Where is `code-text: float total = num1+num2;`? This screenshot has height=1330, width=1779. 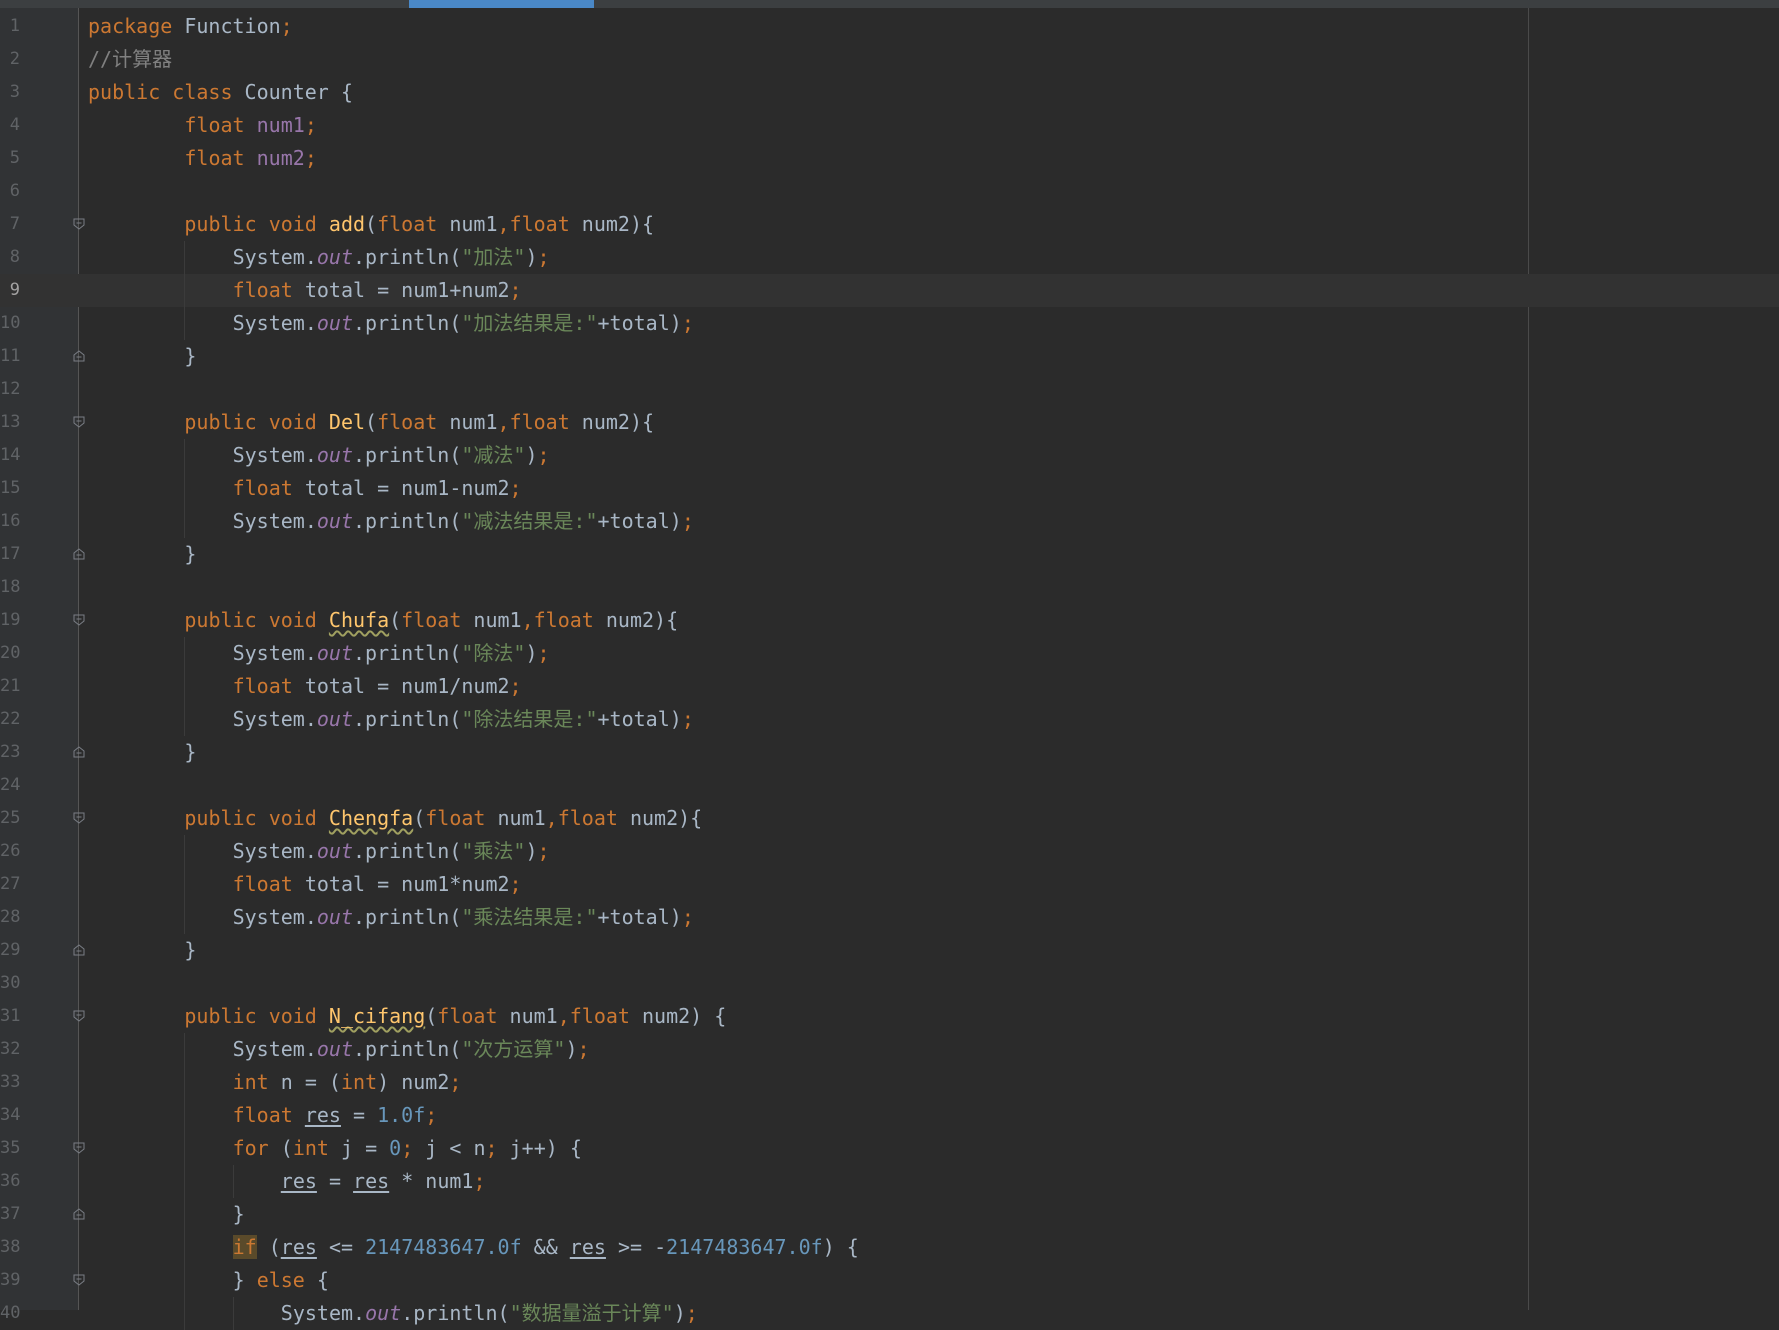 code-text: float total = num1+num2; is located at coordinates (377, 290).